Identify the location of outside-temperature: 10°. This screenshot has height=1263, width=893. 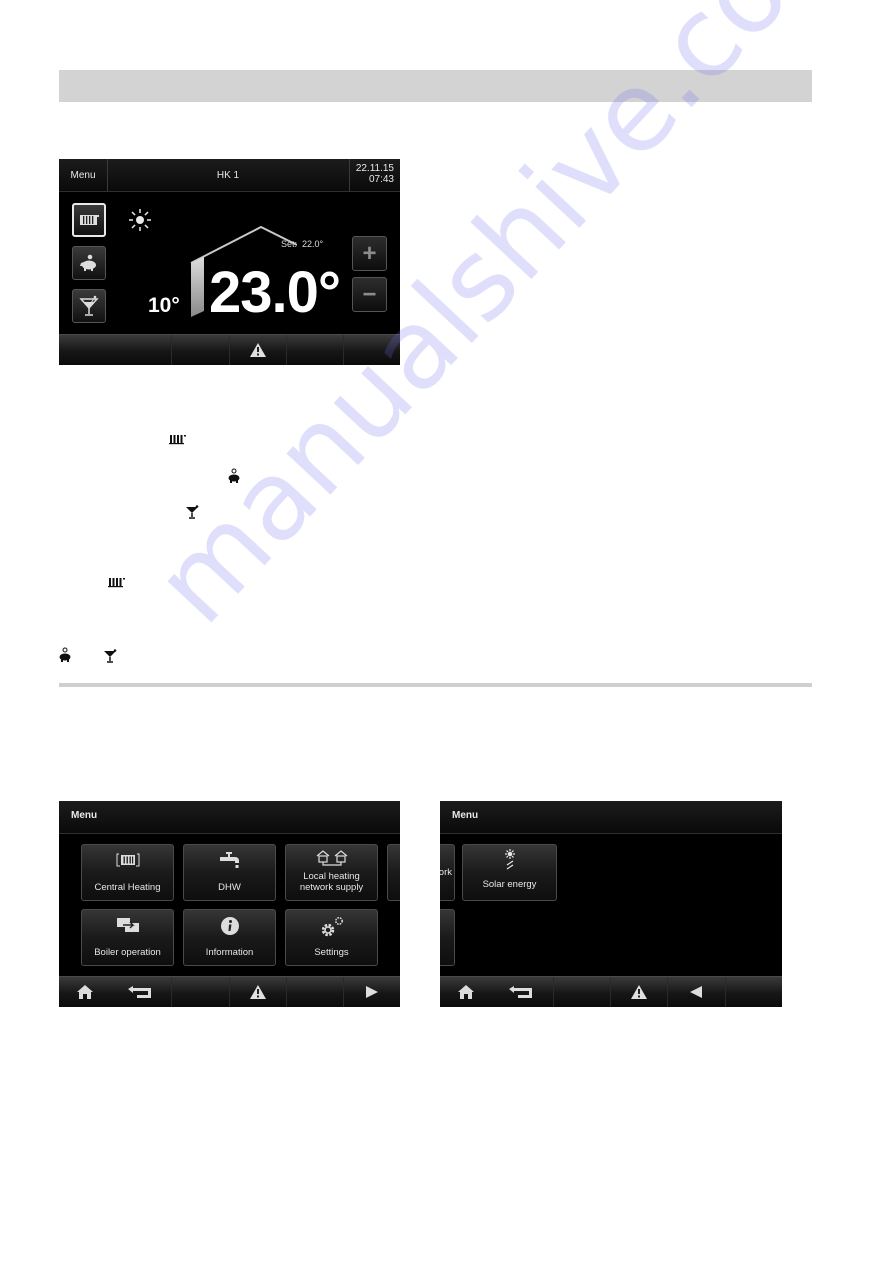
(164, 305).